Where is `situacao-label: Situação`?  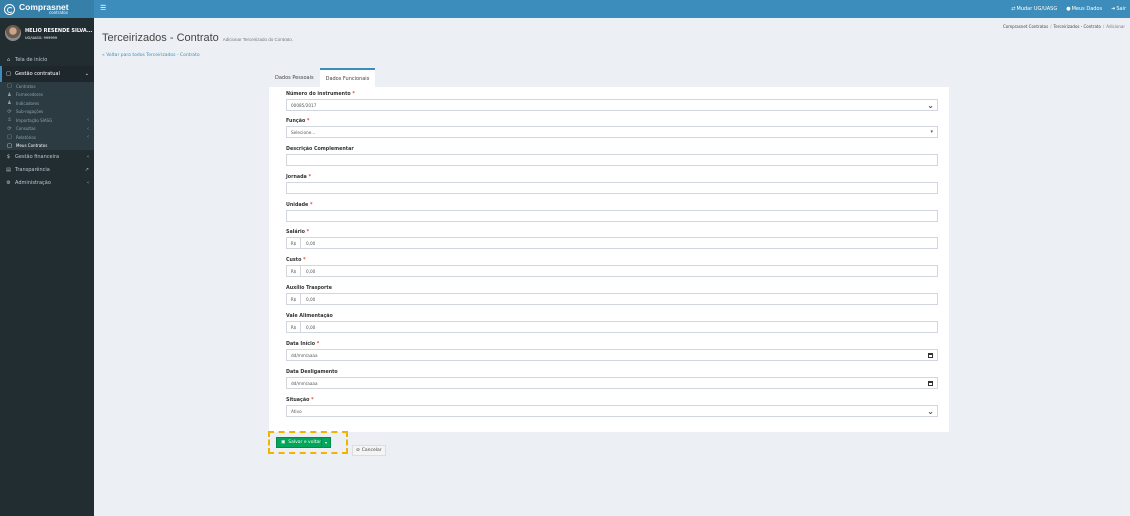
situacao-label: Situação is located at coordinates (298, 400).